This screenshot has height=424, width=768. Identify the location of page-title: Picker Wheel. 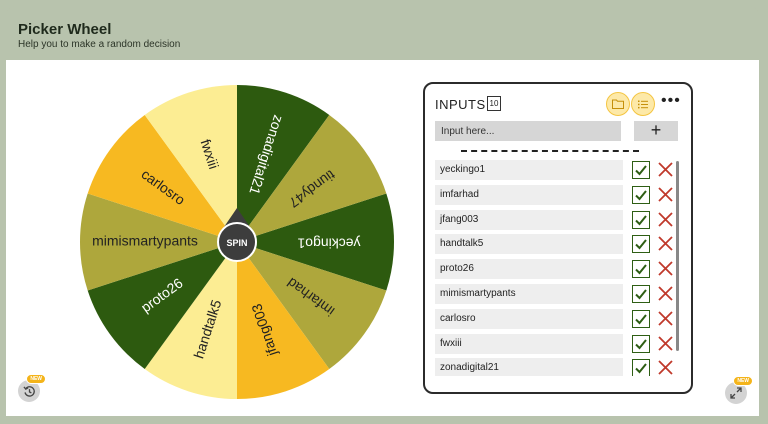
(65, 29).